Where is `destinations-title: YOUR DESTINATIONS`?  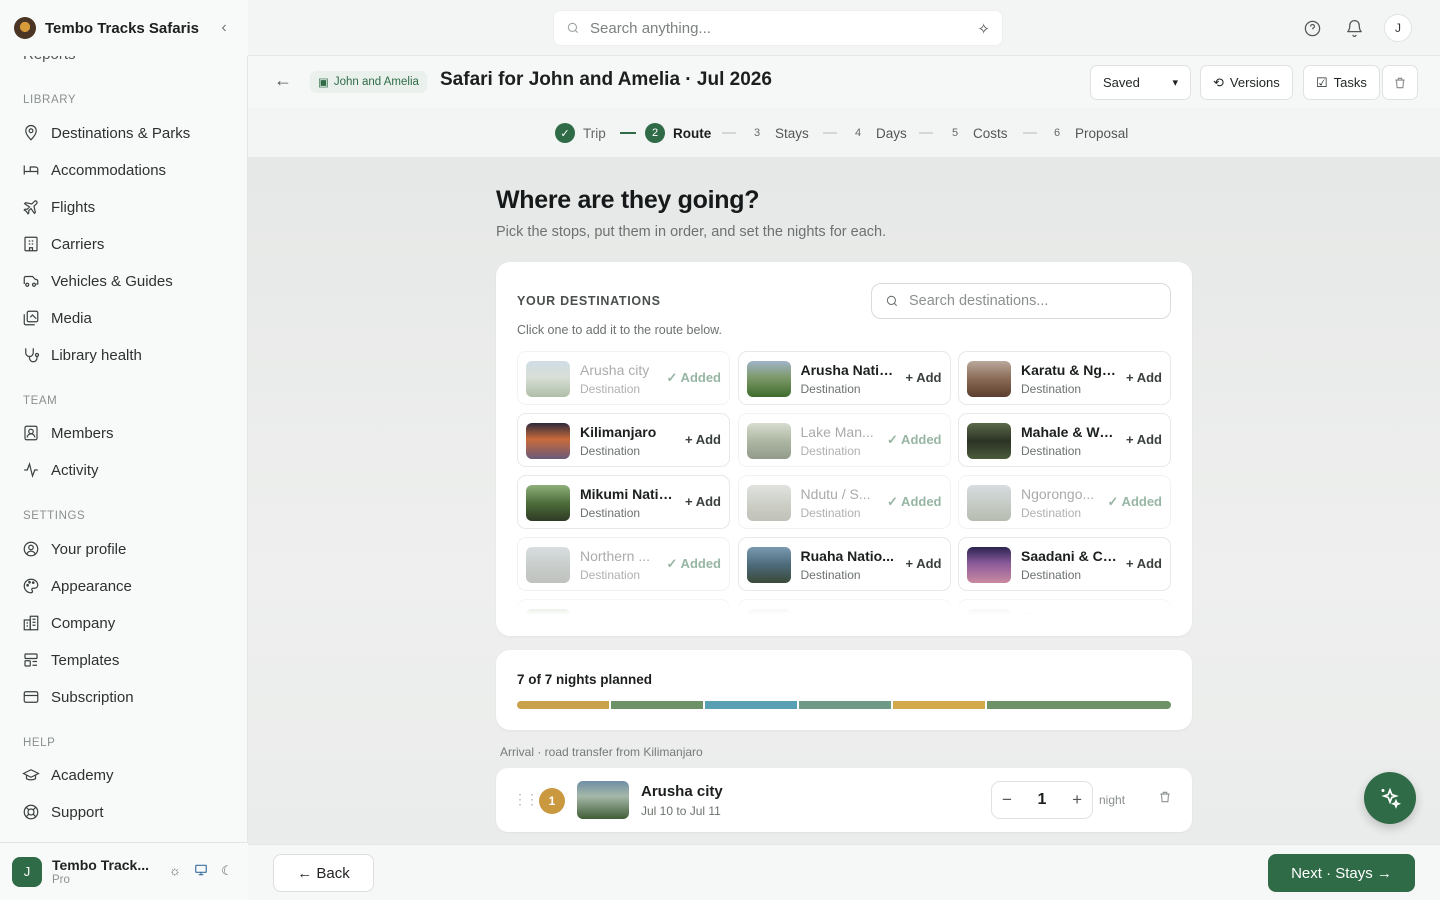 destinations-title: YOUR DESTINATIONS is located at coordinates (589, 301).